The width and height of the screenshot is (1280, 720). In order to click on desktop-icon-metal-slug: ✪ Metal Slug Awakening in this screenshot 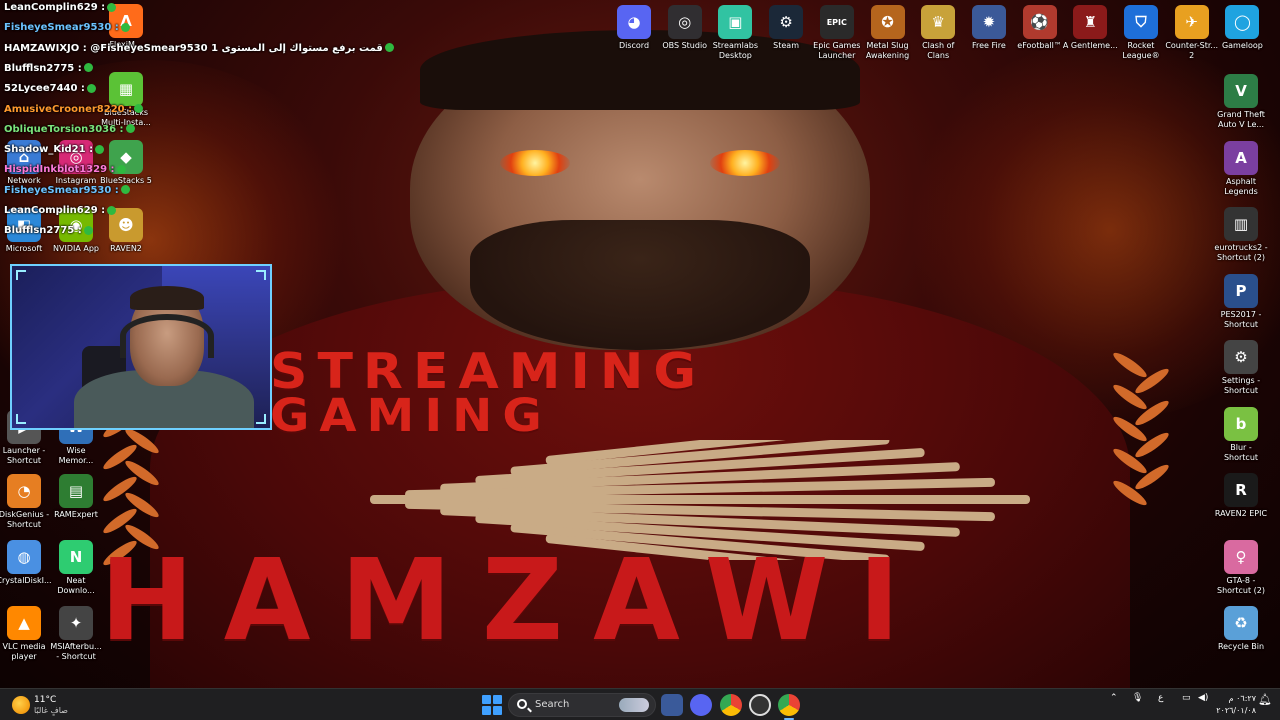, I will do `click(888, 33)`.